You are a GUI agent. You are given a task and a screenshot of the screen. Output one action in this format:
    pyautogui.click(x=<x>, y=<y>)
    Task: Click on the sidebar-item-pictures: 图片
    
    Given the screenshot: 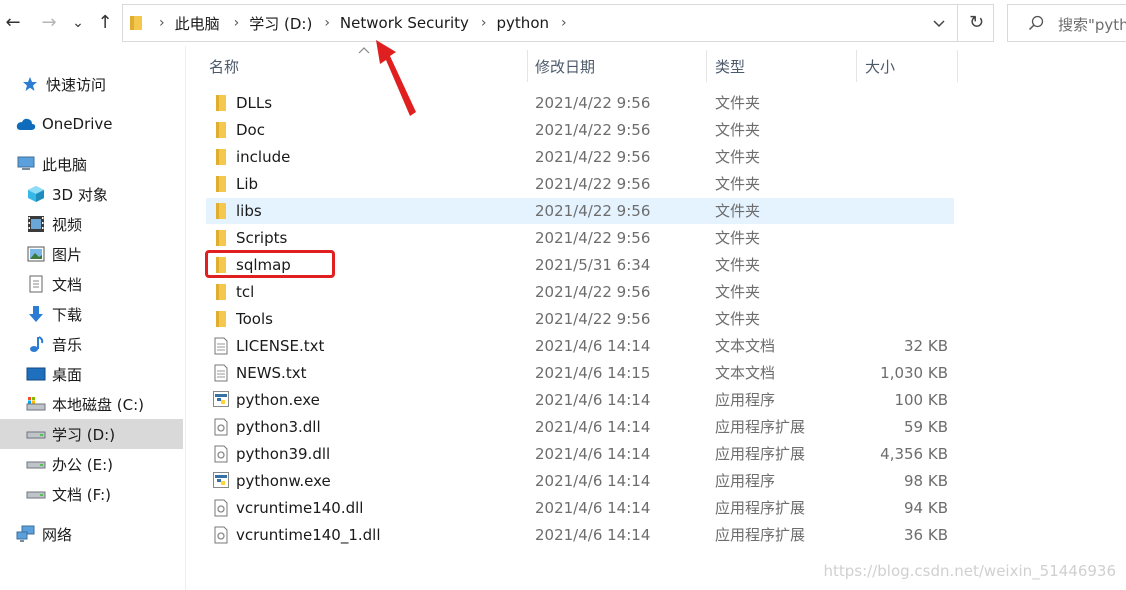 What is the action you would take?
    pyautogui.click(x=91, y=254)
    